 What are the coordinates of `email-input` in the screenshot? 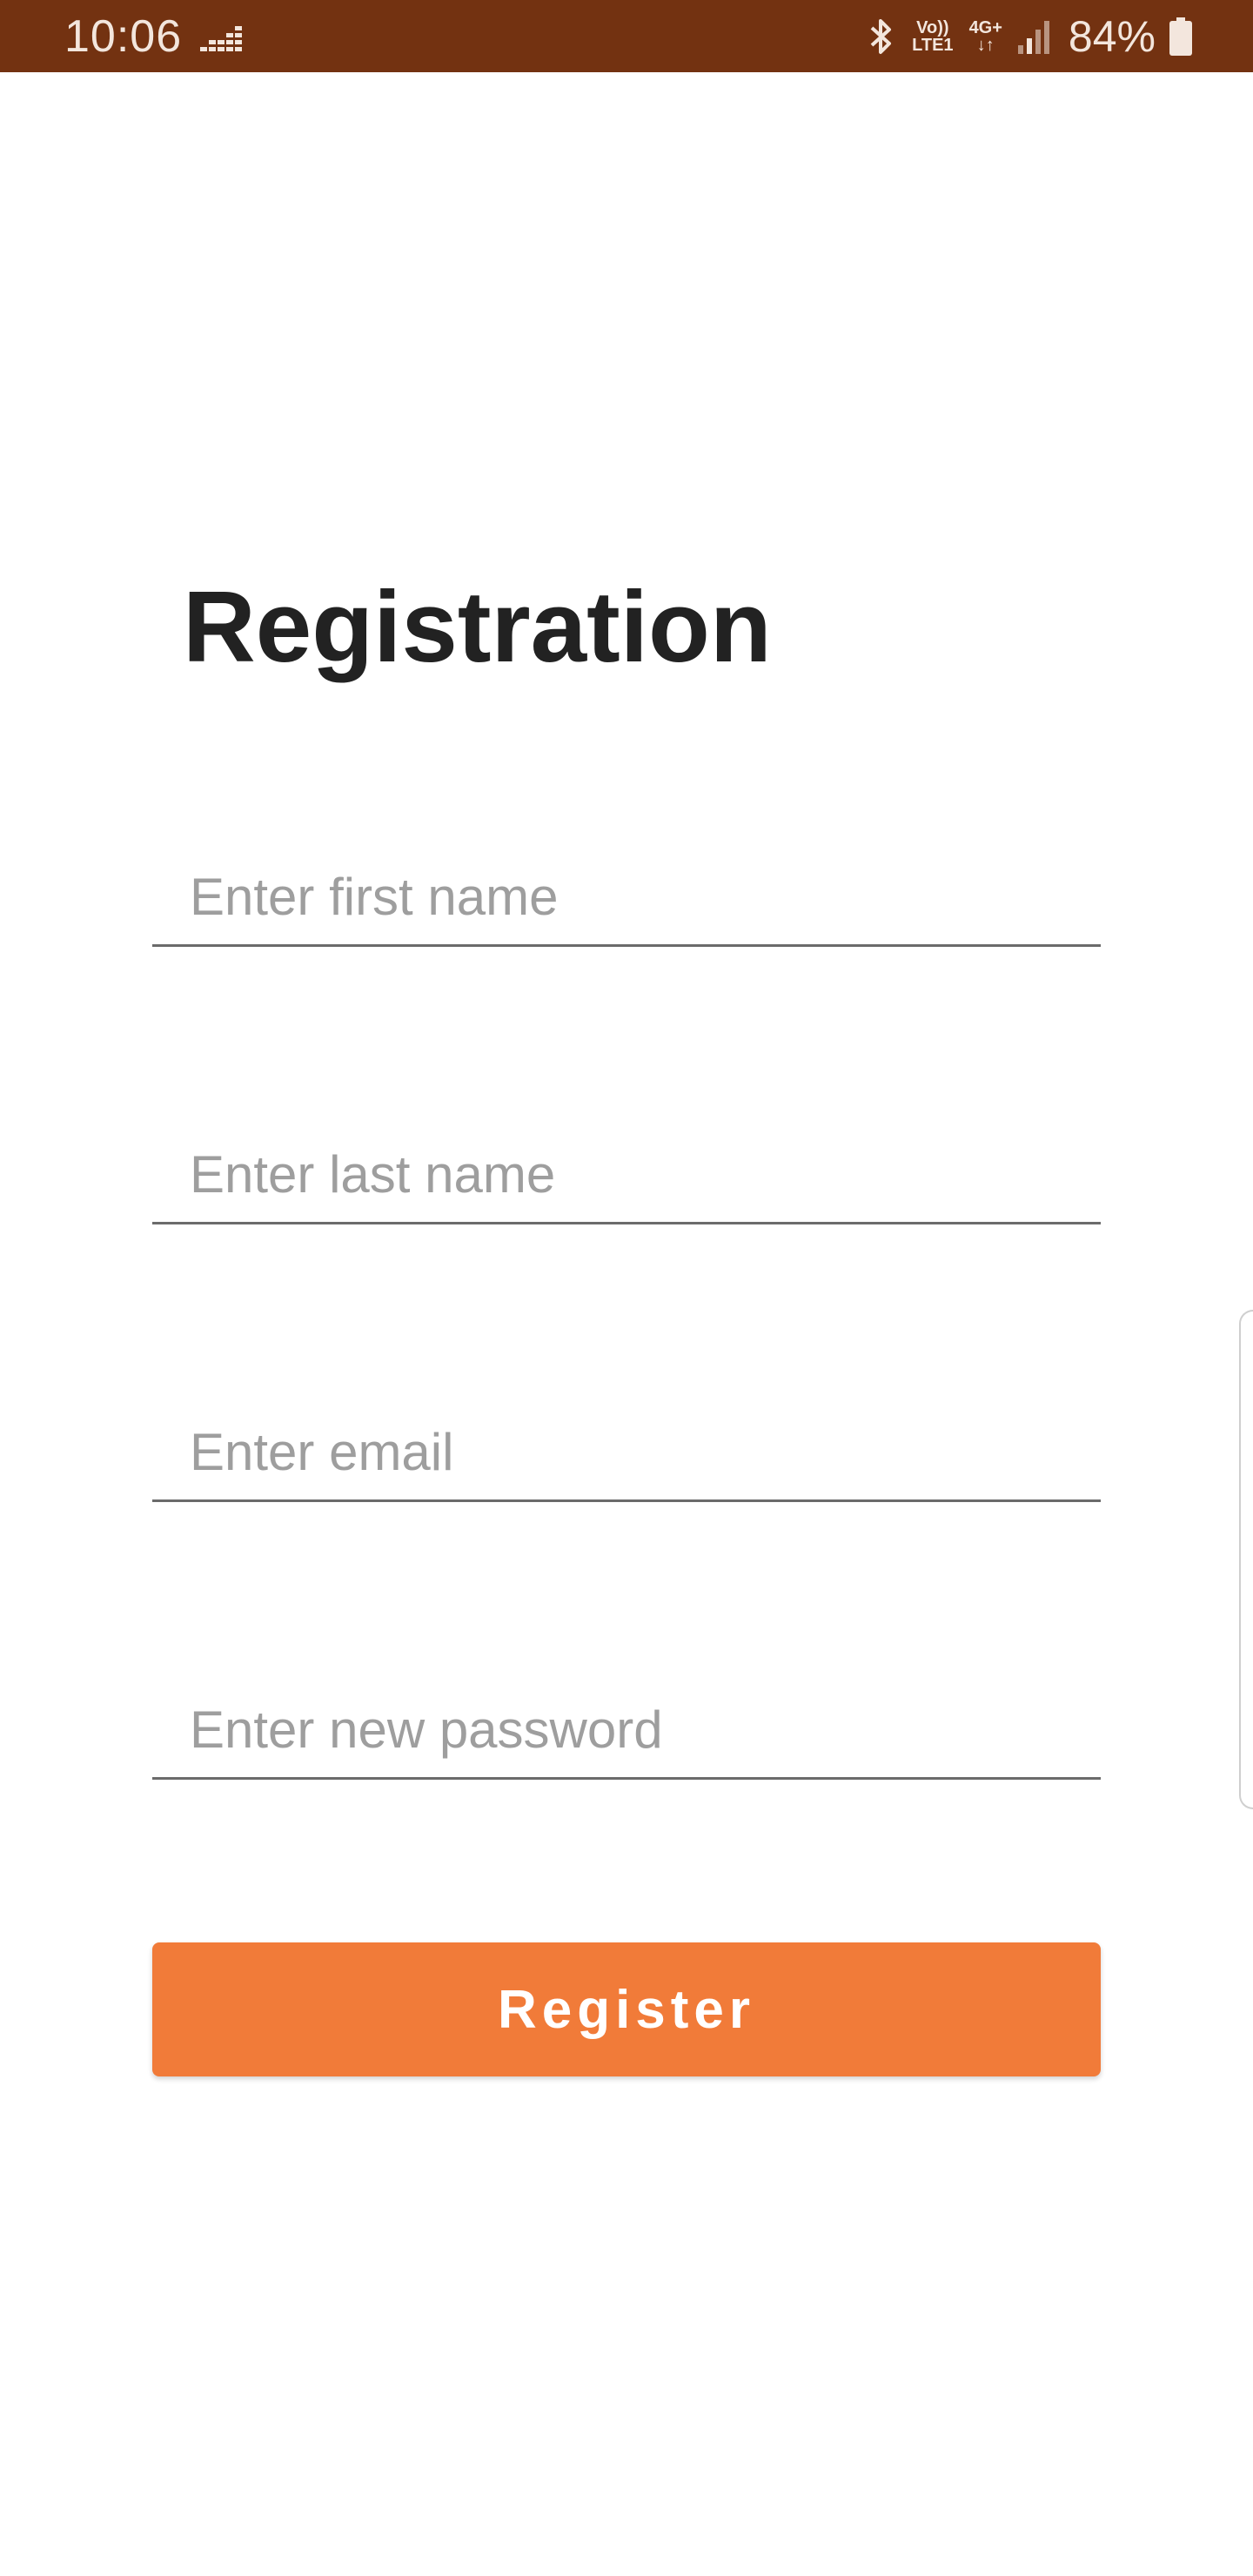 It's located at (626, 1453).